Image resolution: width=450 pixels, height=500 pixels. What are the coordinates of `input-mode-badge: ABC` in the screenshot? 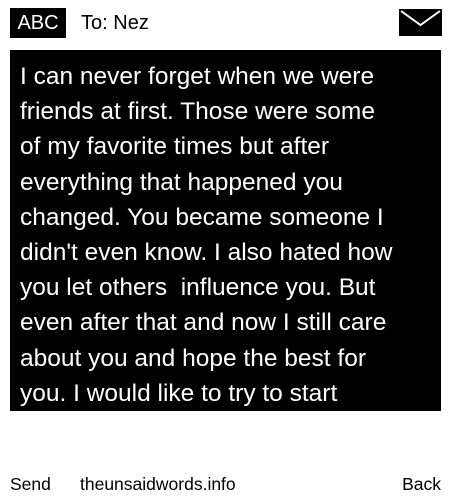 It's located at (38, 23).